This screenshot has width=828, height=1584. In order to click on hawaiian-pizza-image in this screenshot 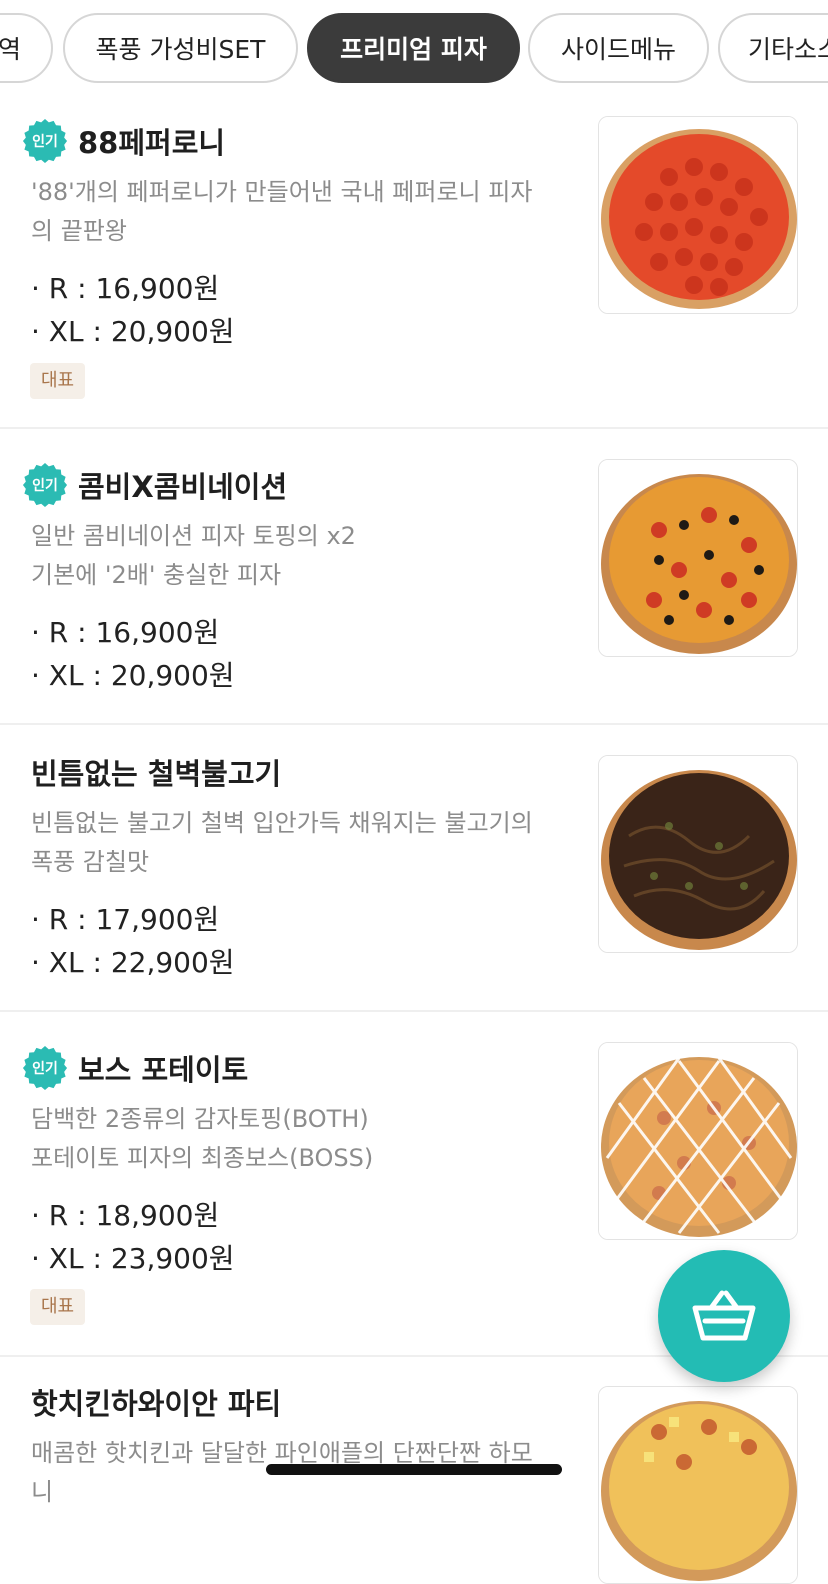, I will do `click(698, 1485)`.